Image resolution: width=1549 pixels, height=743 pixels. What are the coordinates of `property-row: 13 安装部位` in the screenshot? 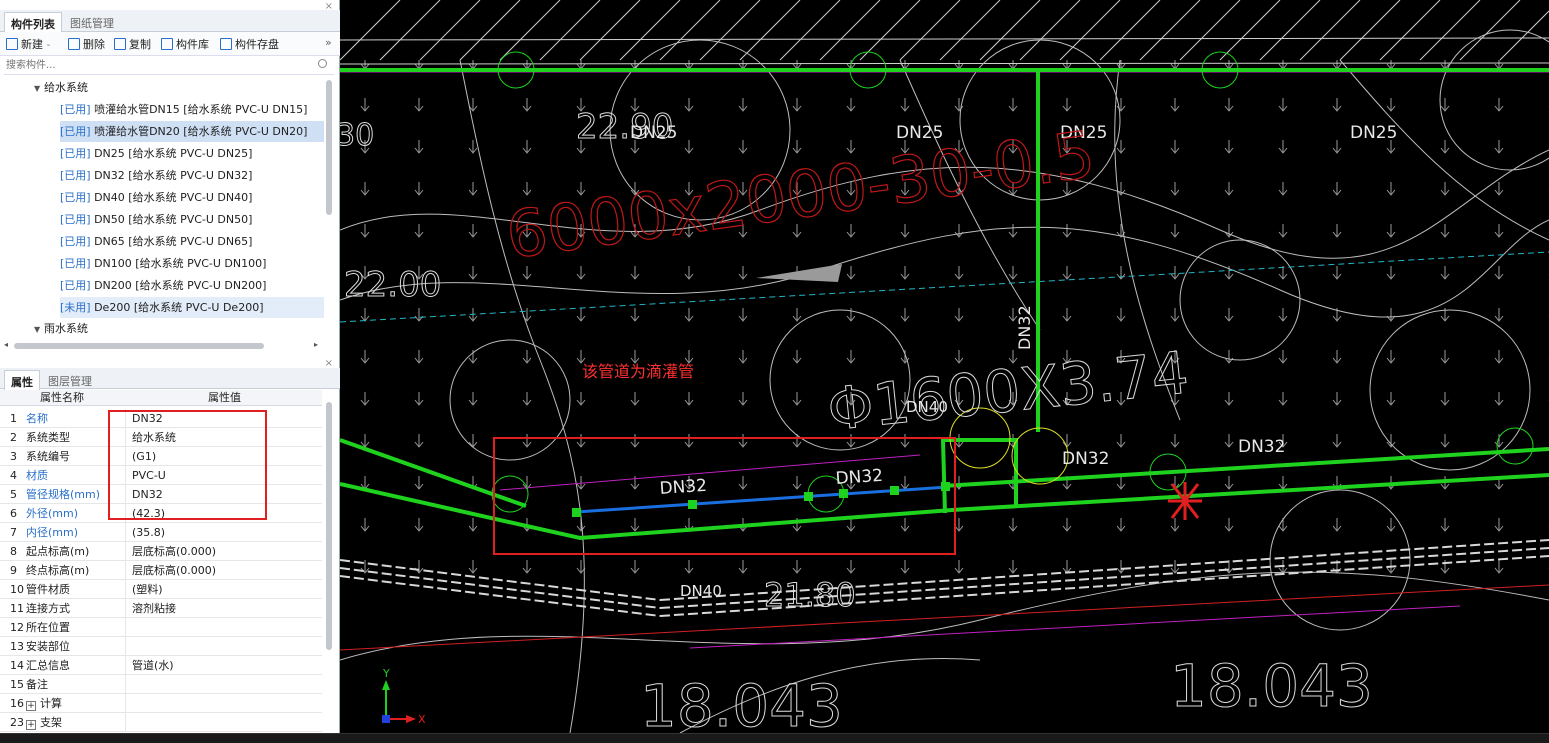 It's located at (161, 646).